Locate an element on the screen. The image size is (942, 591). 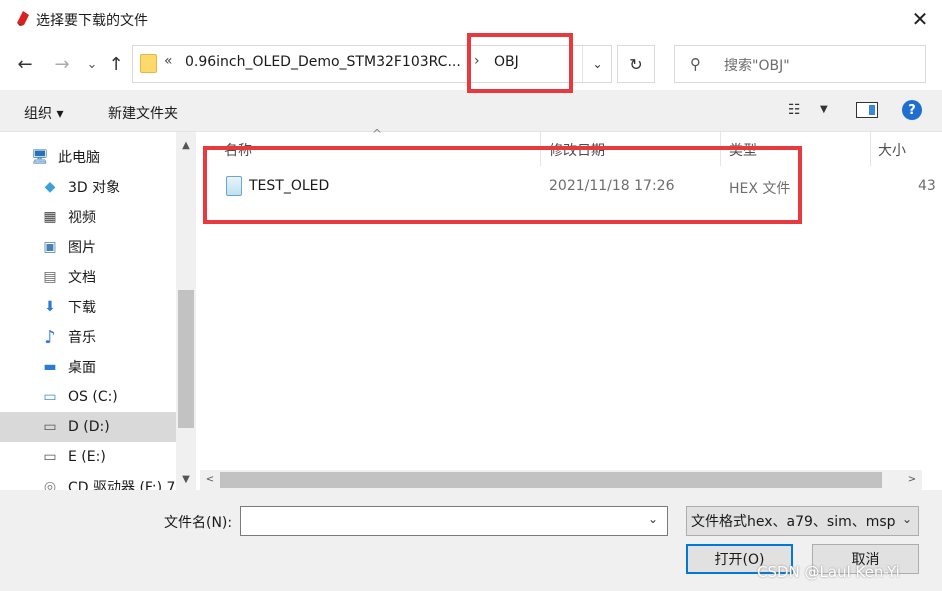
window-title: 选择要下载的文件 is located at coordinates (92, 21).